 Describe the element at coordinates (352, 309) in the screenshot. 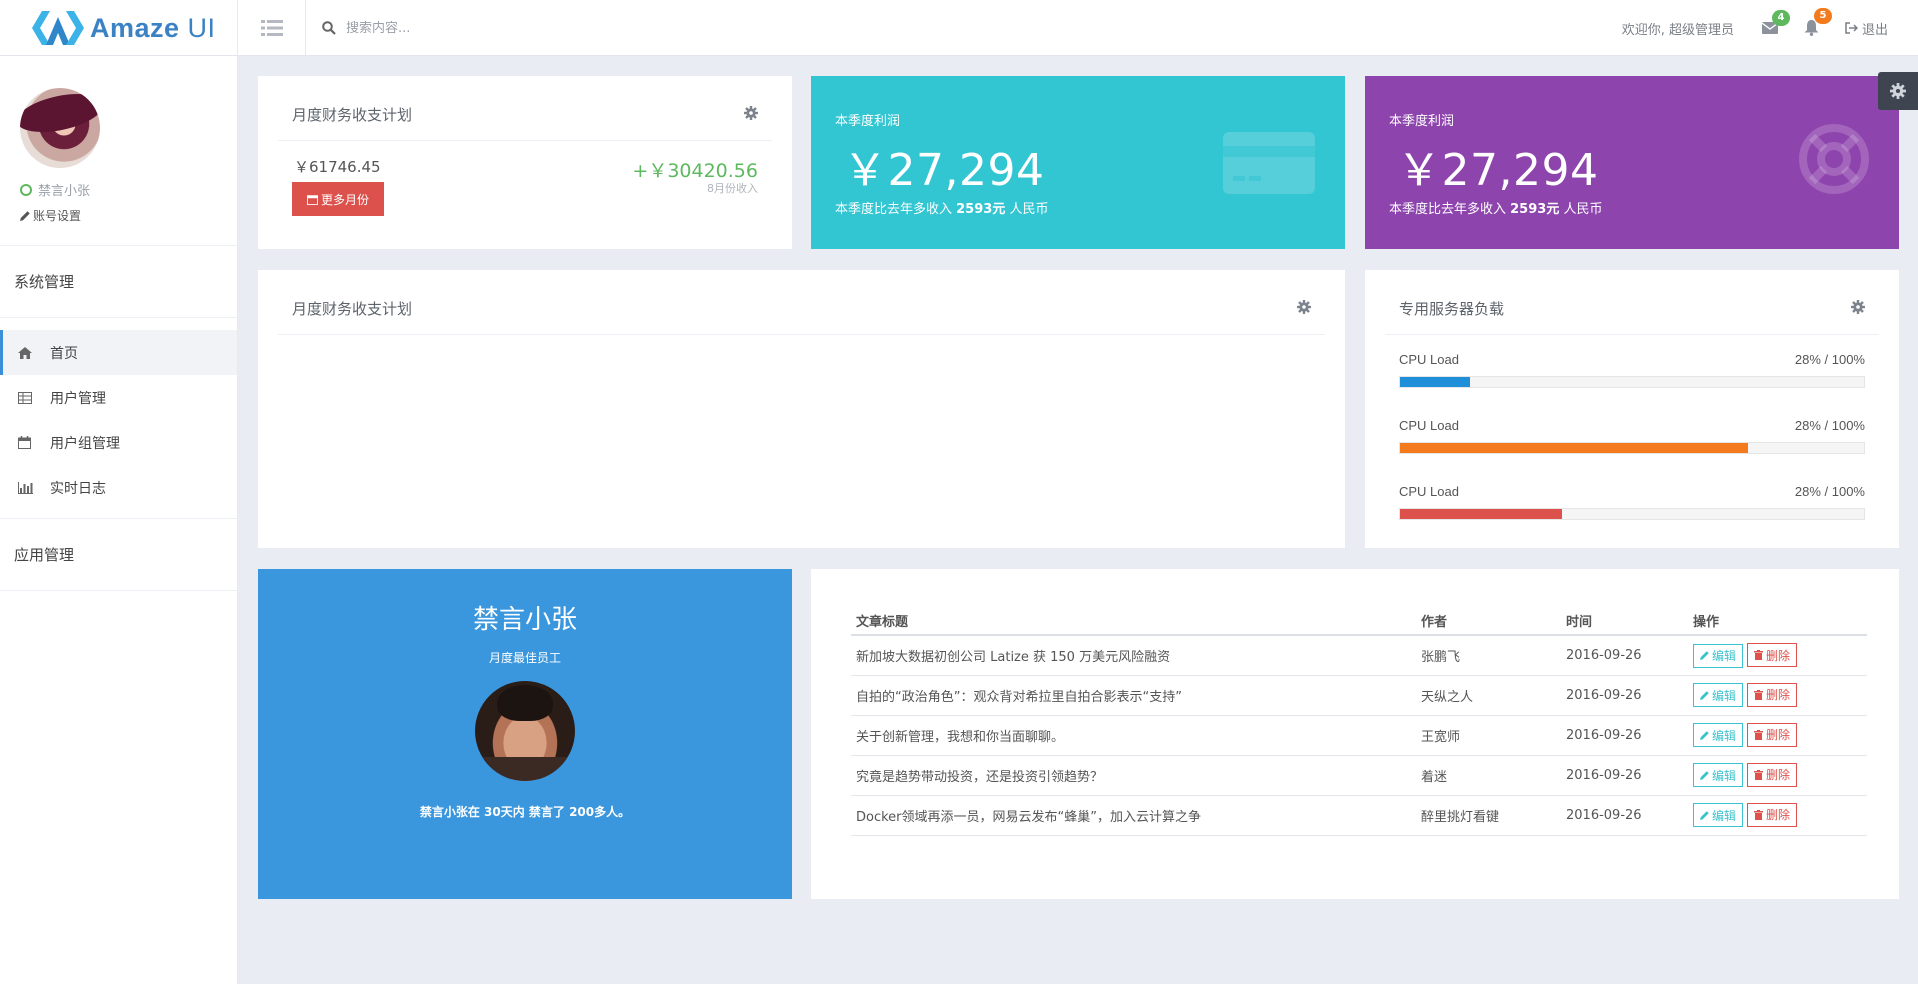

I see `panel-title: 月度财务收支计划` at that location.